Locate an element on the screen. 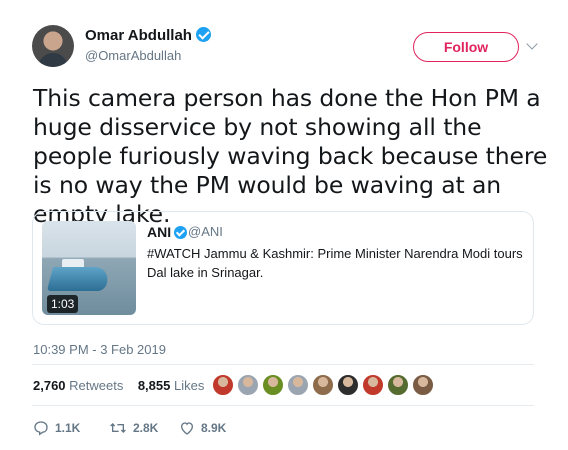 The width and height of the screenshot is (568, 450). retweet-action: 2.8K is located at coordinates (133, 428).